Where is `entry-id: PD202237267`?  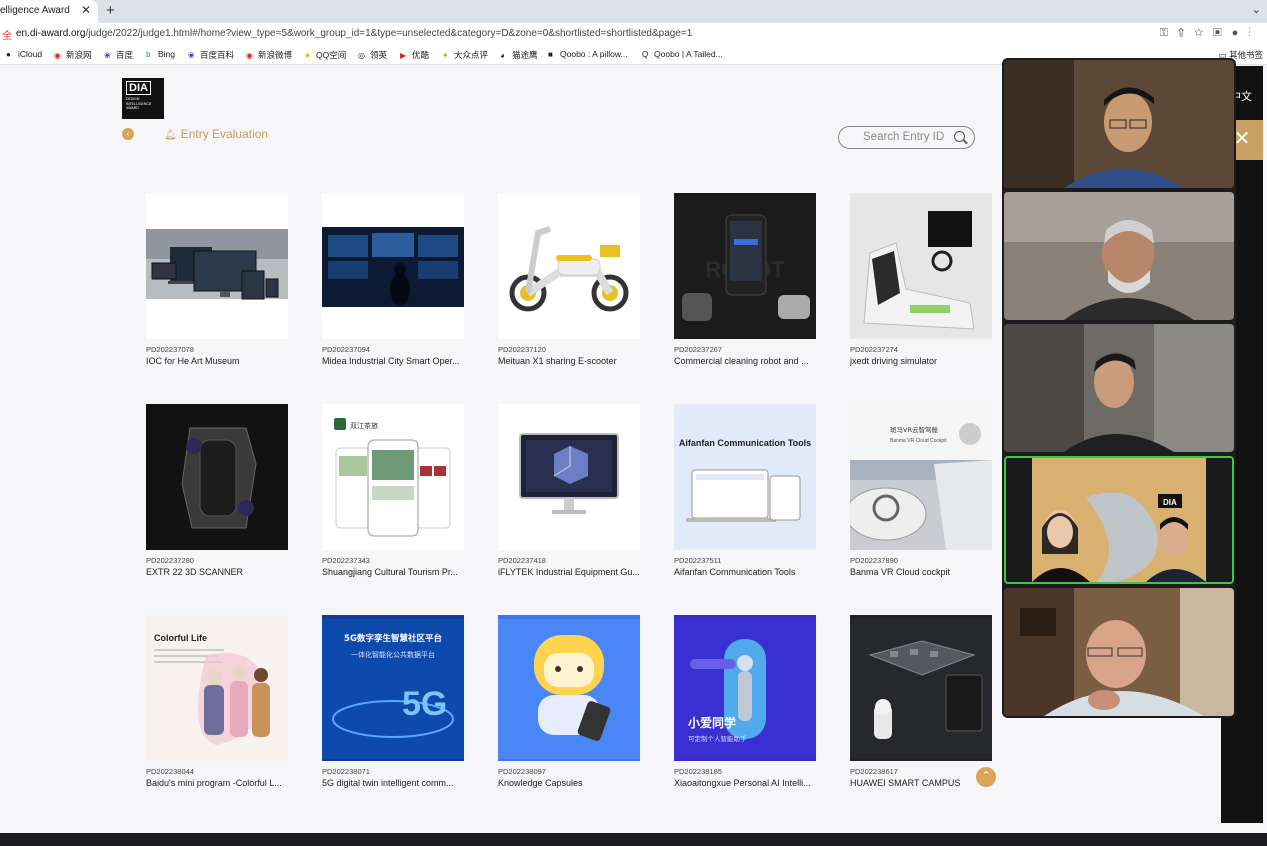 entry-id: PD202237267 is located at coordinates (698, 349).